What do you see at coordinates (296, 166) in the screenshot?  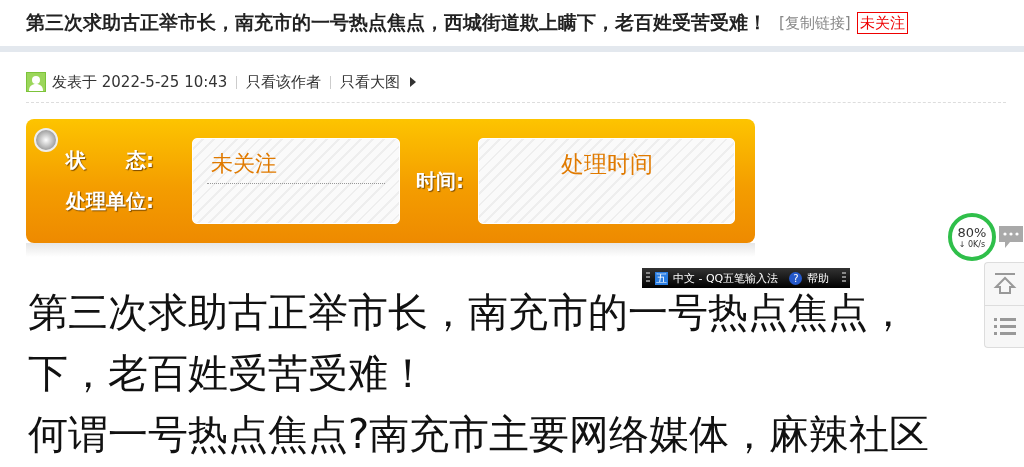 I see `status-value: 未关注` at bounding box center [296, 166].